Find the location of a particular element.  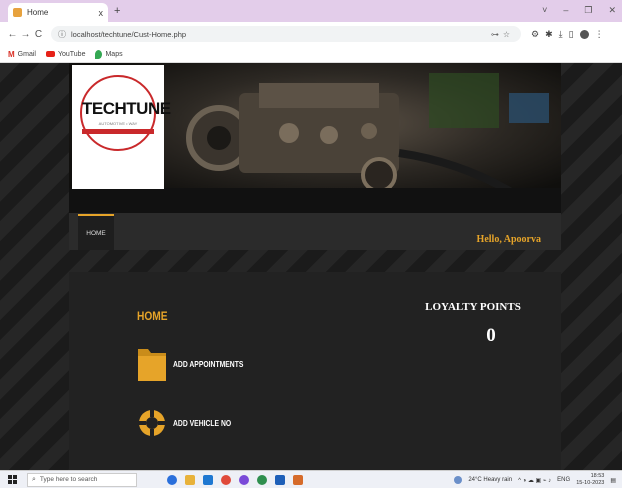

browser-tab: Home x is located at coordinates (58, 12).